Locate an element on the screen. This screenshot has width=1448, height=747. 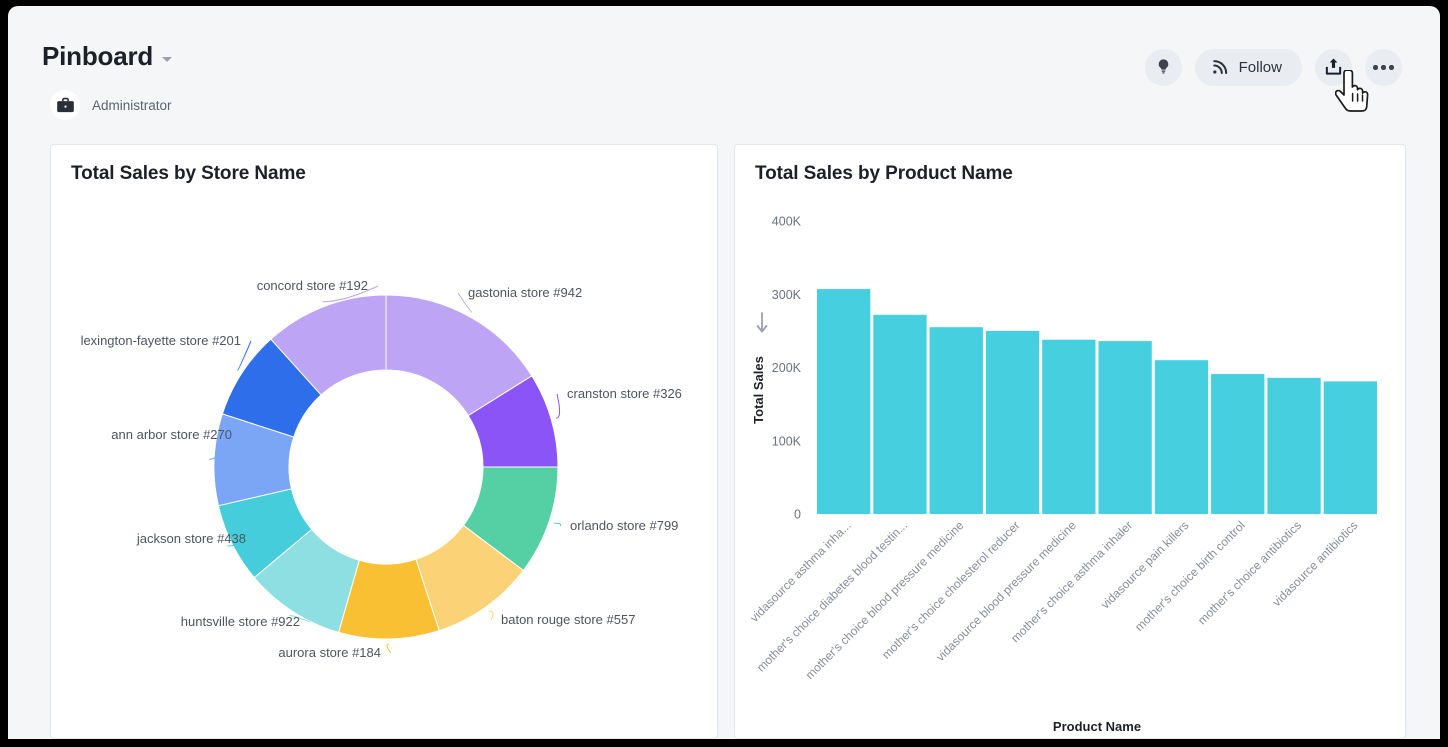
sort-arrow-icon is located at coordinates (762, 322).